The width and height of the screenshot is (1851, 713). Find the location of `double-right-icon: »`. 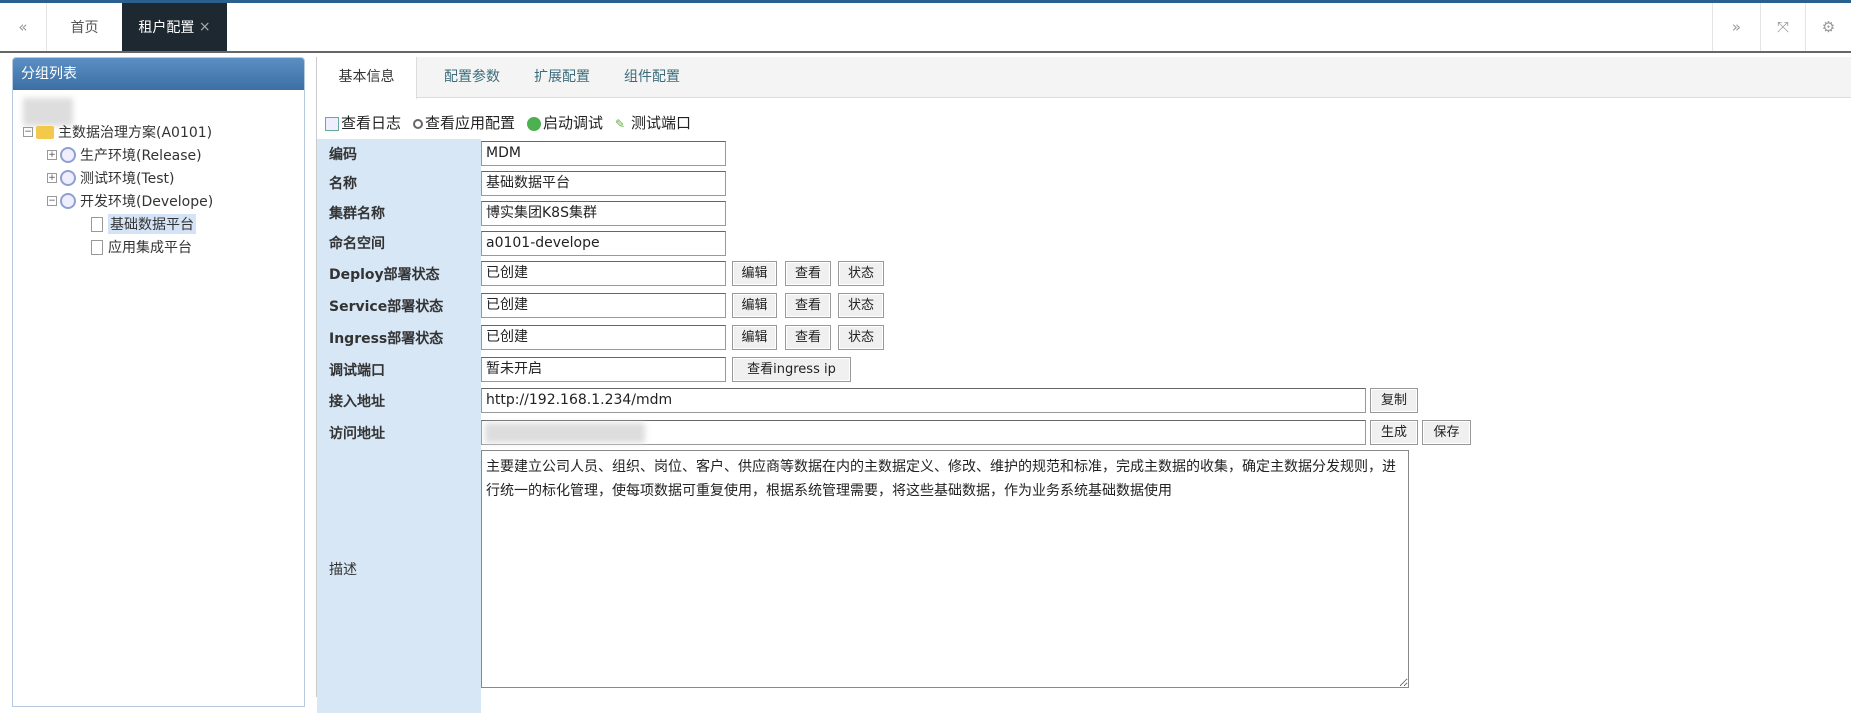

double-right-icon: » is located at coordinates (1736, 27).